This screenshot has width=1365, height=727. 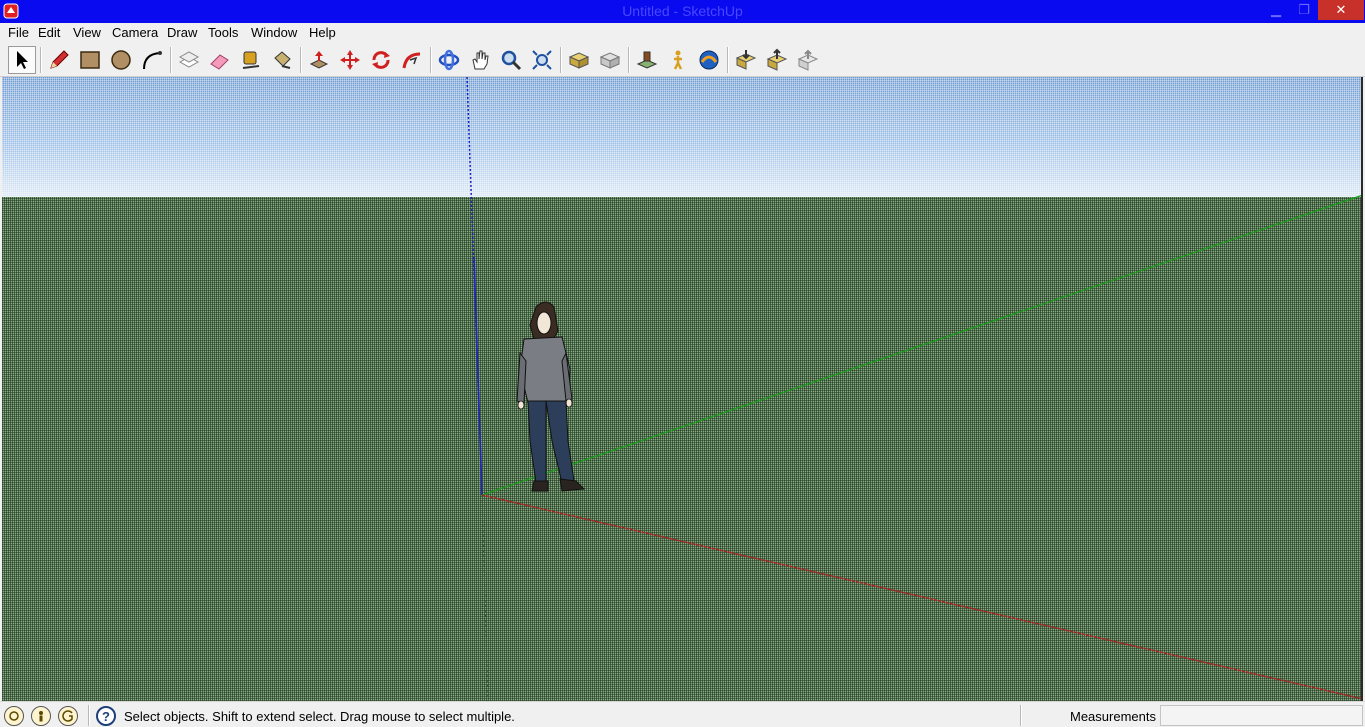 I want to click on share-model-icon, so click(x=777, y=59).